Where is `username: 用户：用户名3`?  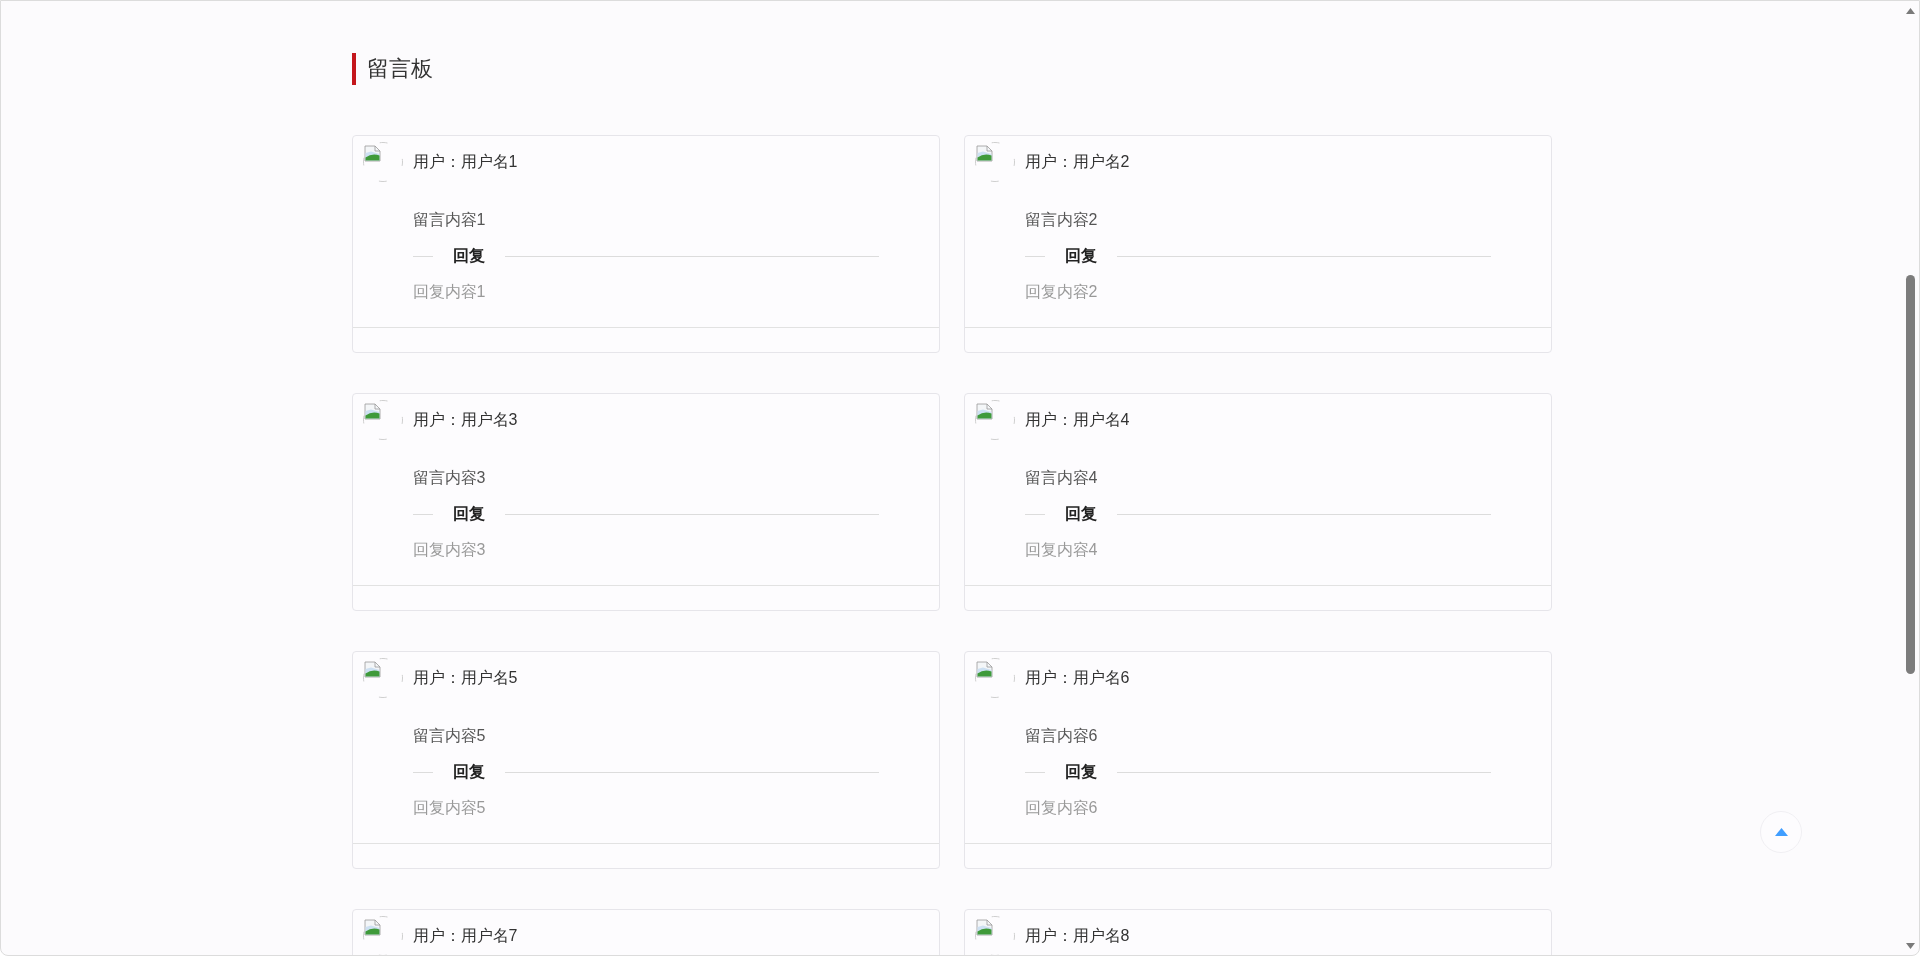
username: 用户：用户名3 is located at coordinates (465, 420).